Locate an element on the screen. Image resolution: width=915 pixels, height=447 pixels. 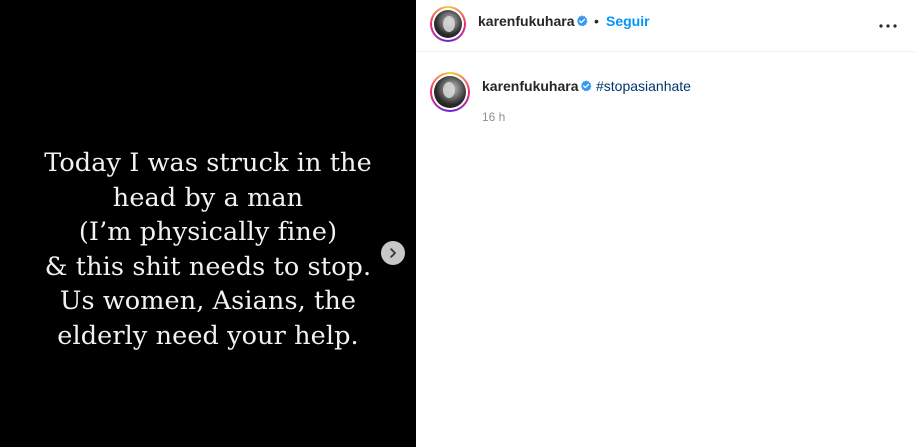
image-text-line: Us women, Asians, the is located at coordinates (208, 301).